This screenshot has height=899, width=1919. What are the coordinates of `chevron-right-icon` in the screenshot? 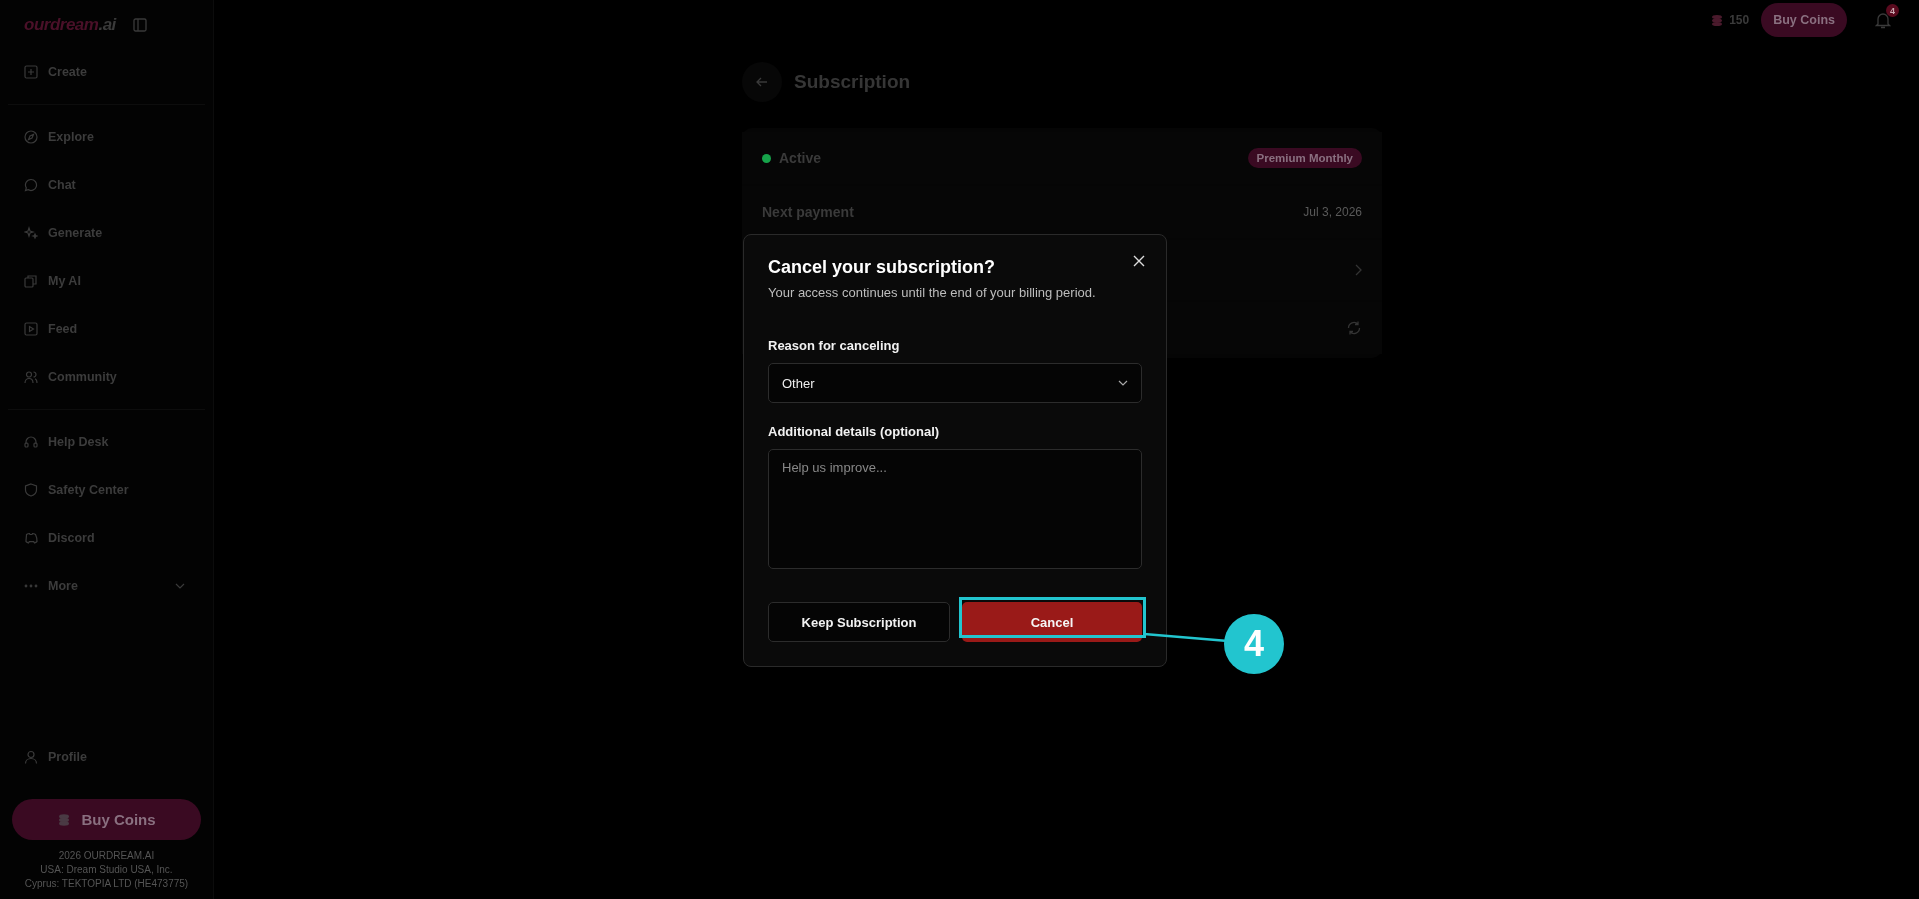 It's located at (1358, 270).